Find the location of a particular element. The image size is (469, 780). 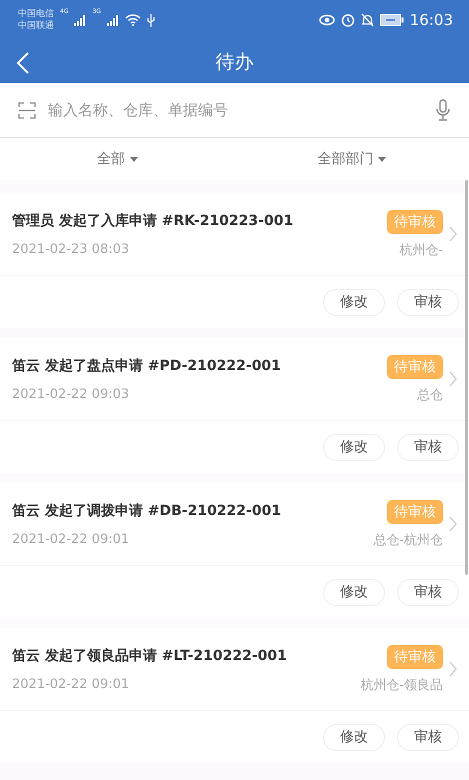

carrier-name: 中国电信 is located at coordinates (36, 14).